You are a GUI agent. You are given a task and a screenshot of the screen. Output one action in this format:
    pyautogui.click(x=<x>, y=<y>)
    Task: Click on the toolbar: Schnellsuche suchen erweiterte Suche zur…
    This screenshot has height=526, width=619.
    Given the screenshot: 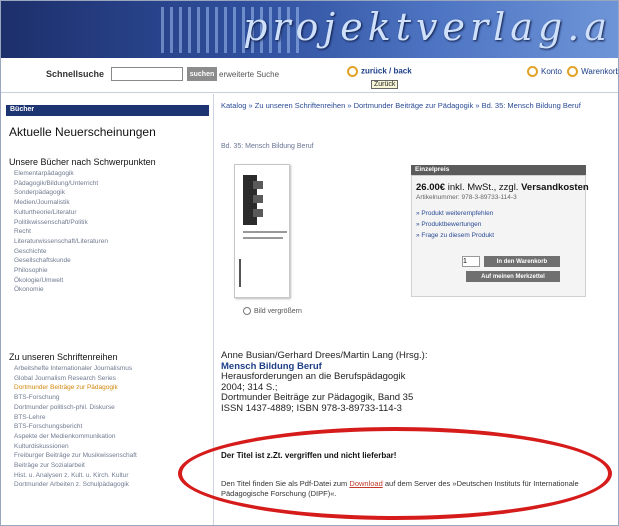 What is the action you would take?
    pyautogui.click(x=309, y=75)
    